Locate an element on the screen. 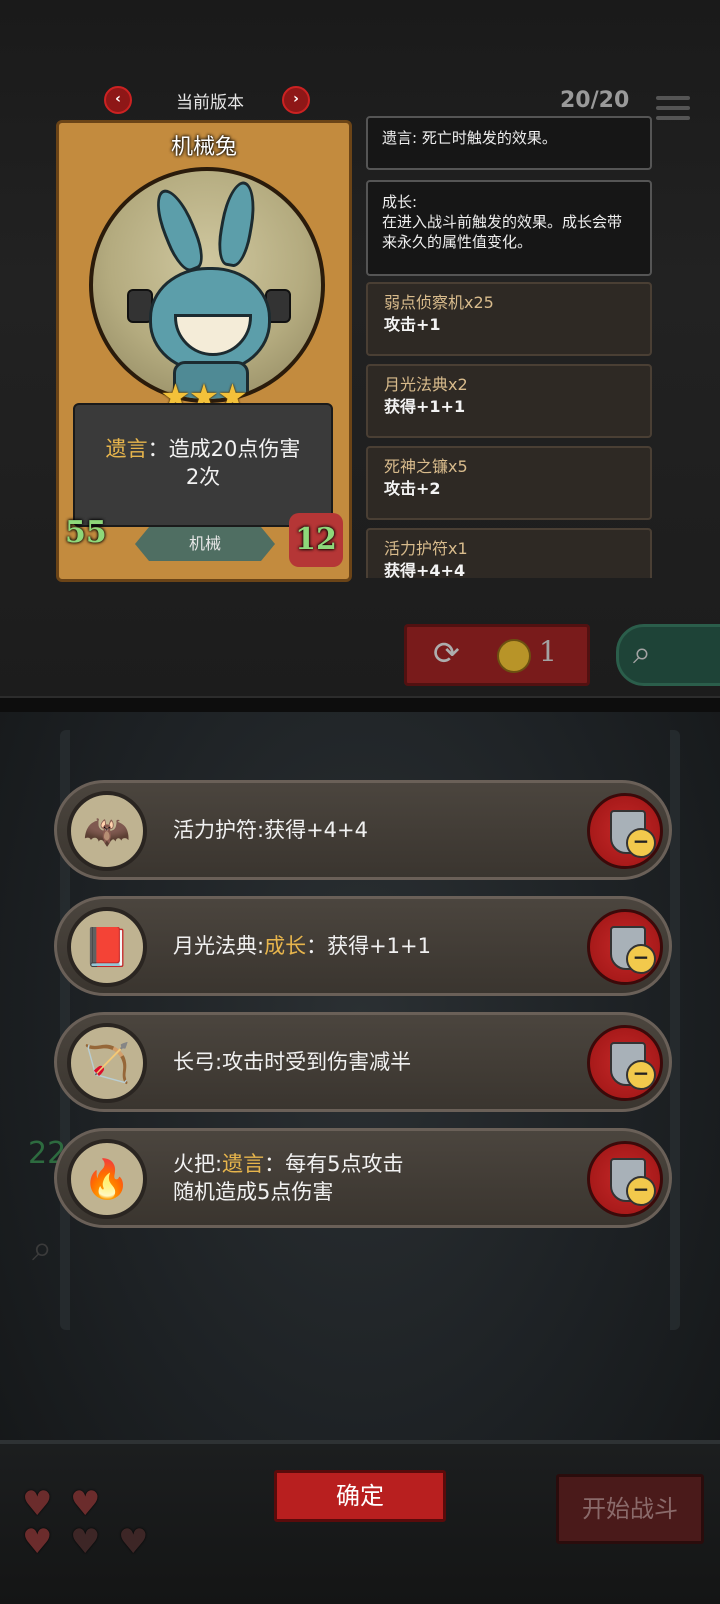 The image size is (720, 1604). bunny-head is located at coordinates (210, 320).